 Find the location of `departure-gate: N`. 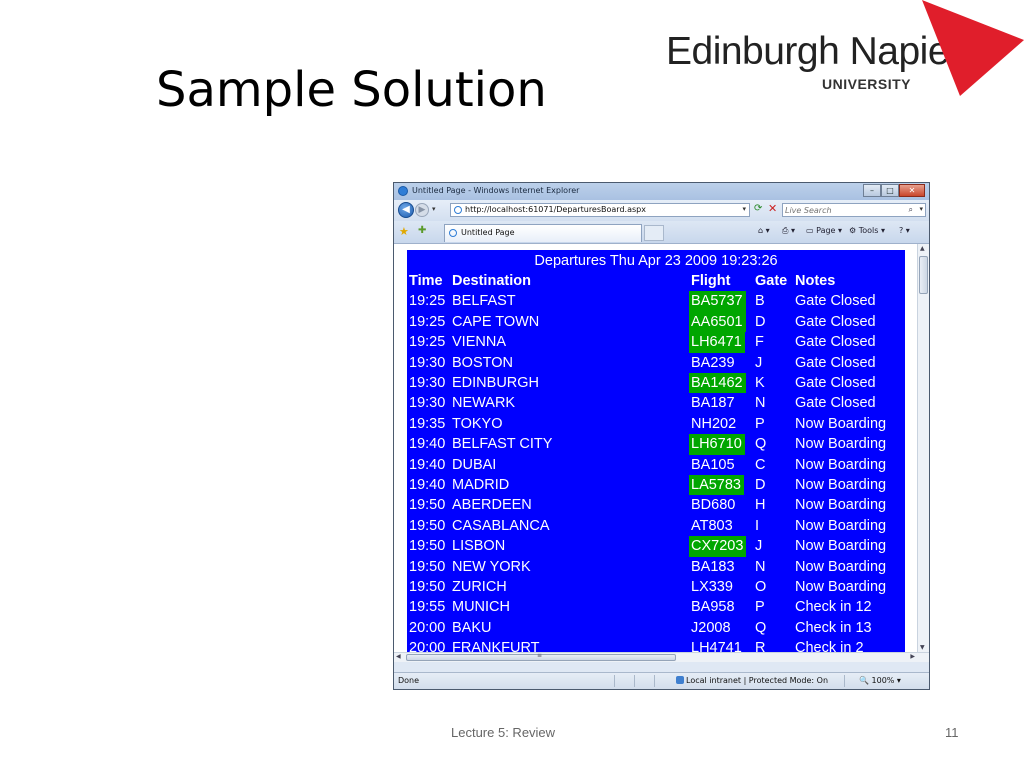

departure-gate: N is located at coordinates (760, 403).